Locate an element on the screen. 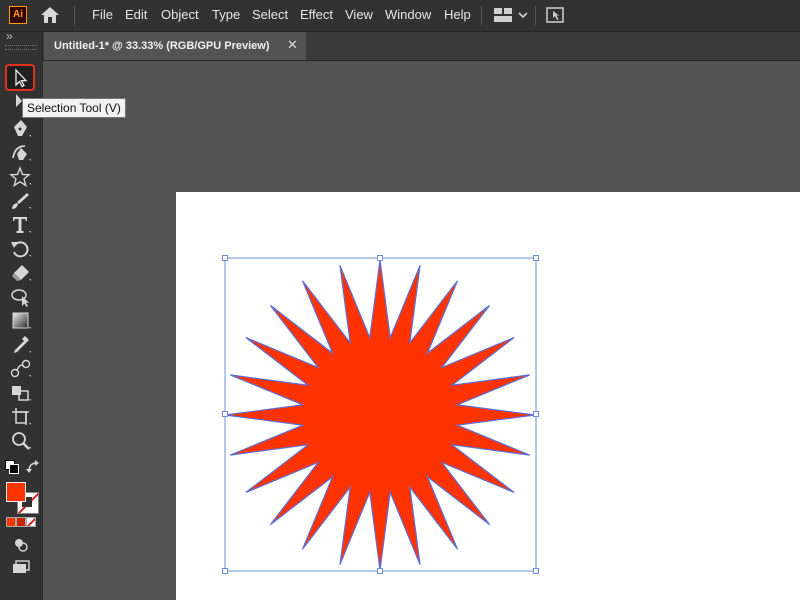 This screenshot has height=600, width=800. zoom-tool-button is located at coordinates (21, 441).